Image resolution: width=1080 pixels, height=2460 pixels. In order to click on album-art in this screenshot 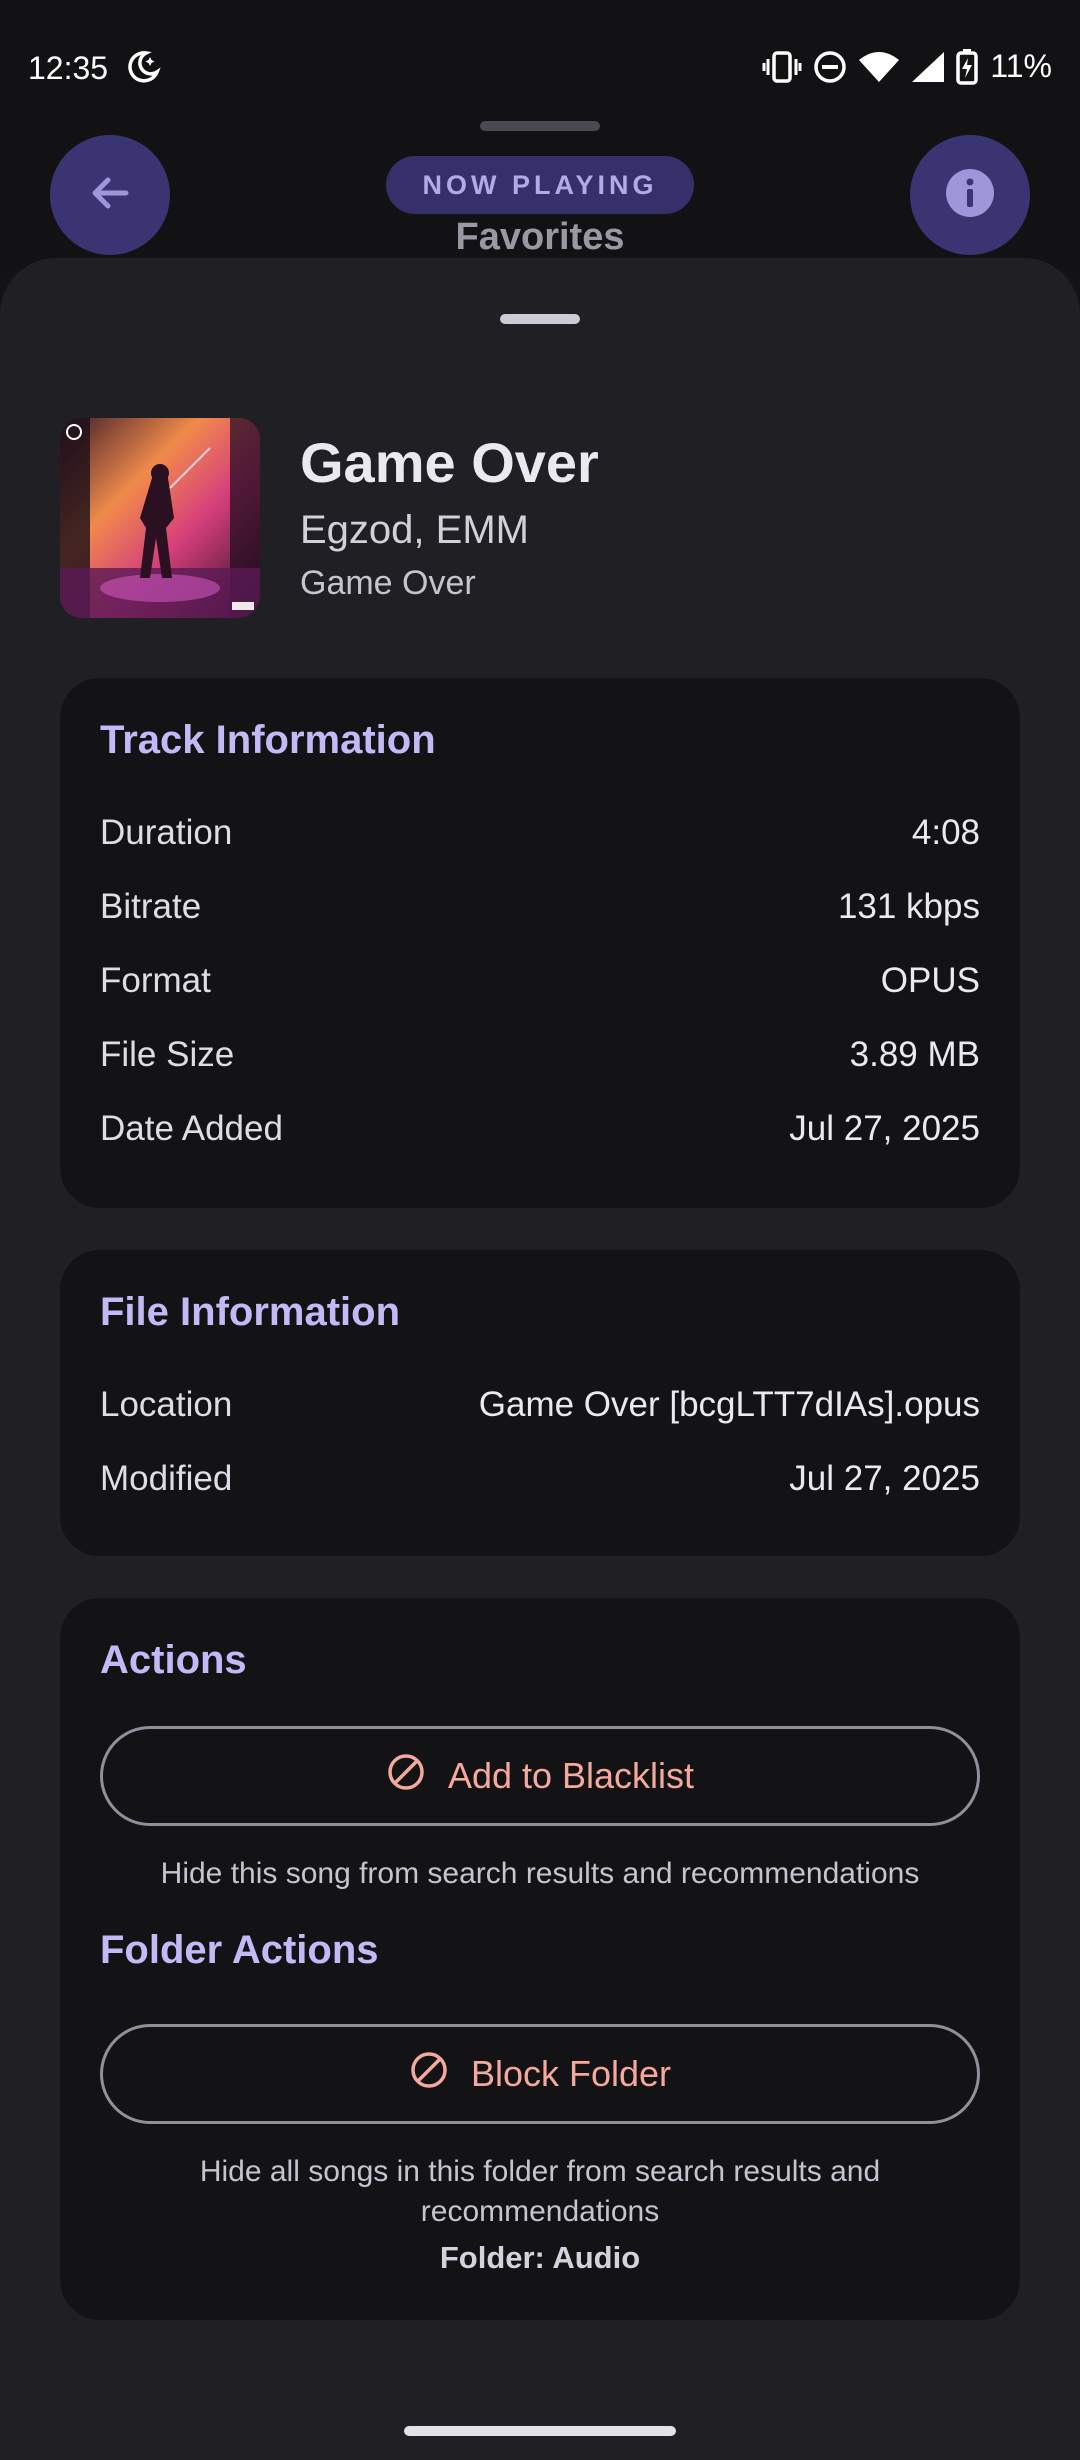, I will do `click(160, 518)`.